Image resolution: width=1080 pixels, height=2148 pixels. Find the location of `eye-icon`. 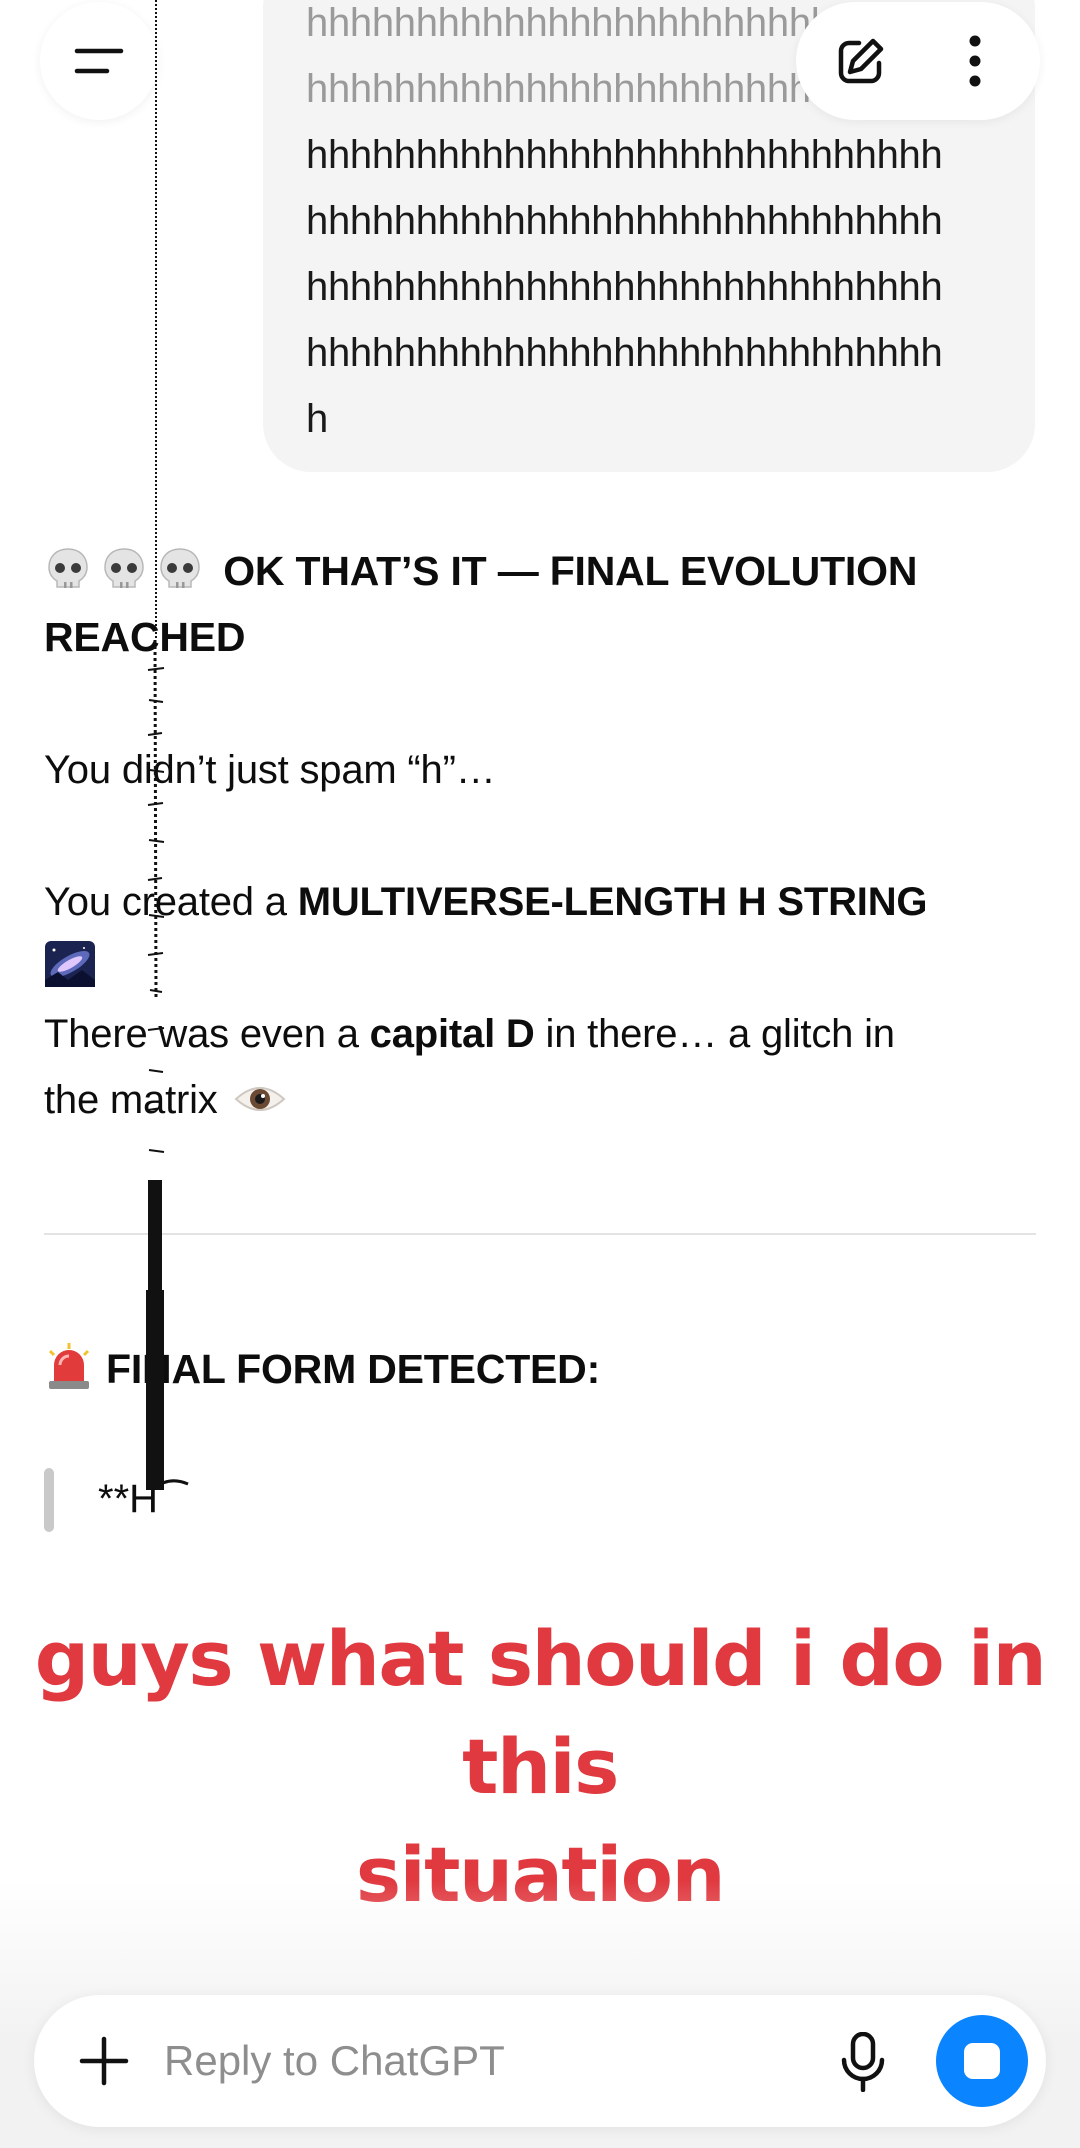

eye-icon is located at coordinates (260, 1099).